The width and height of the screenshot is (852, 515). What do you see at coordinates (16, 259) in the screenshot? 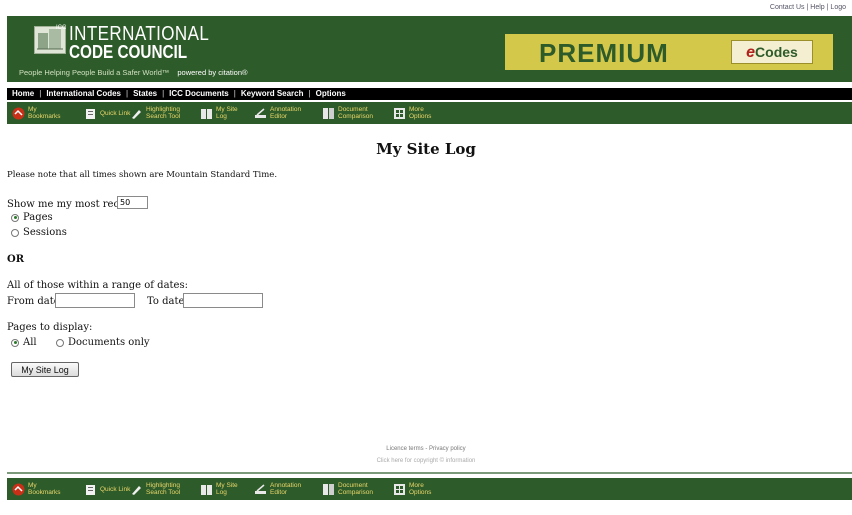
I see `or-separator: OR` at bounding box center [16, 259].